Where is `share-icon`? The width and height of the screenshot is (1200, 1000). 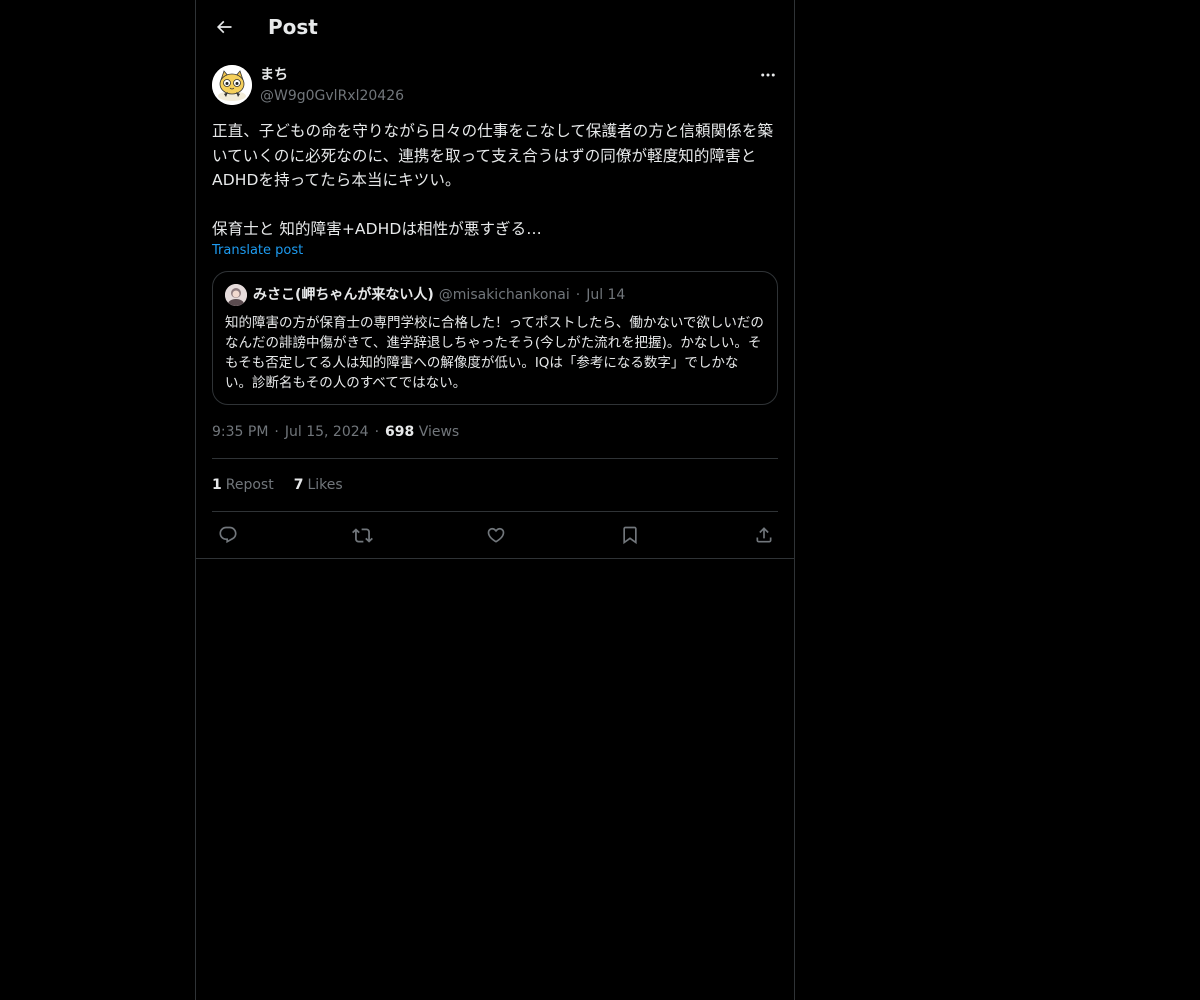
share-icon is located at coordinates (764, 535).